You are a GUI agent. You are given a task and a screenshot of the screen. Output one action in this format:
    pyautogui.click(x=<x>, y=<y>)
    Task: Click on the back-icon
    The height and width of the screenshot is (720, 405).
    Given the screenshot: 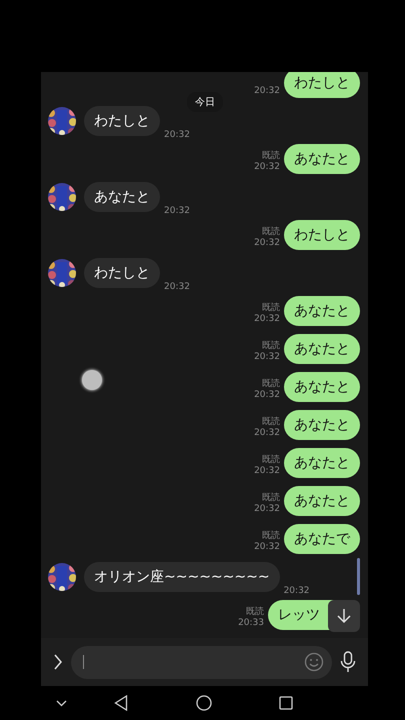 What is the action you would take?
    pyautogui.click(x=121, y=703)
    